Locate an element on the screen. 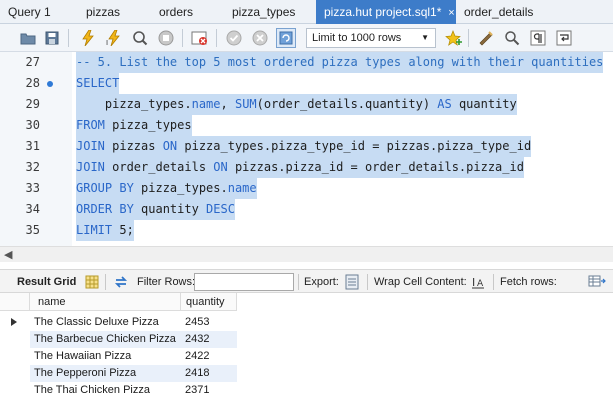  table-row: The Classic Deluxe Pizza 2453 is located at coordinates (306, 322).